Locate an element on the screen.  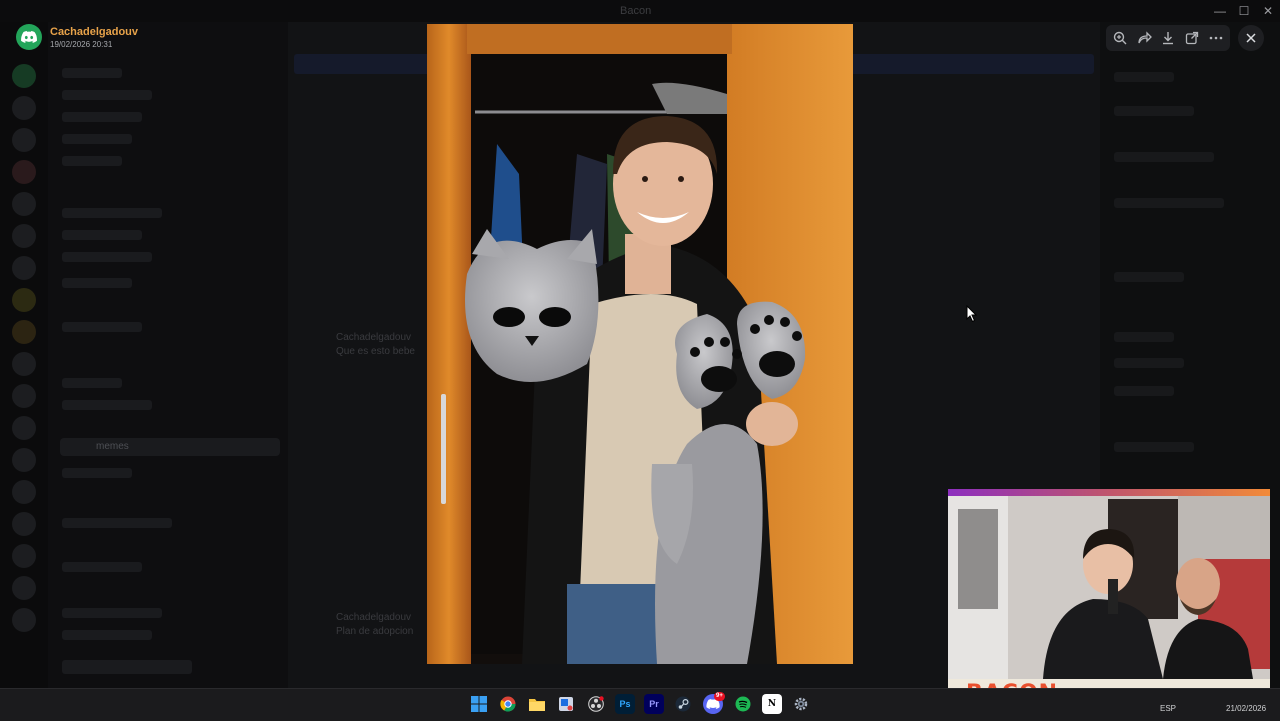
minimize-button: — is located at coordinates (1220, 11).